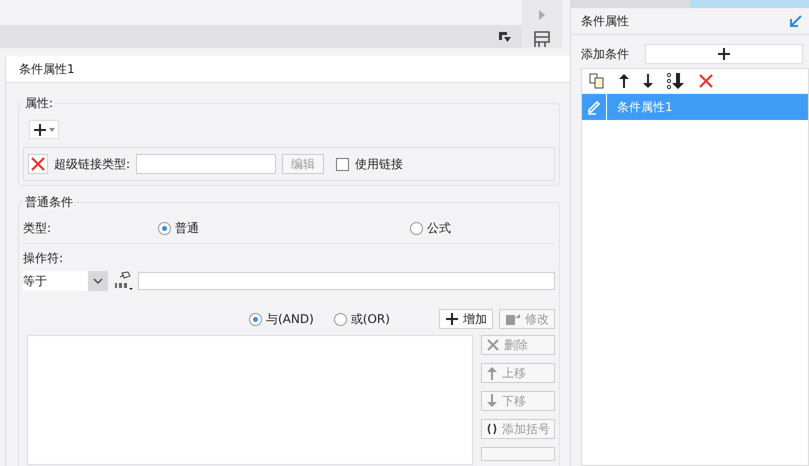  I want to click on condition-item: 条件属性1, so click(695, 107).